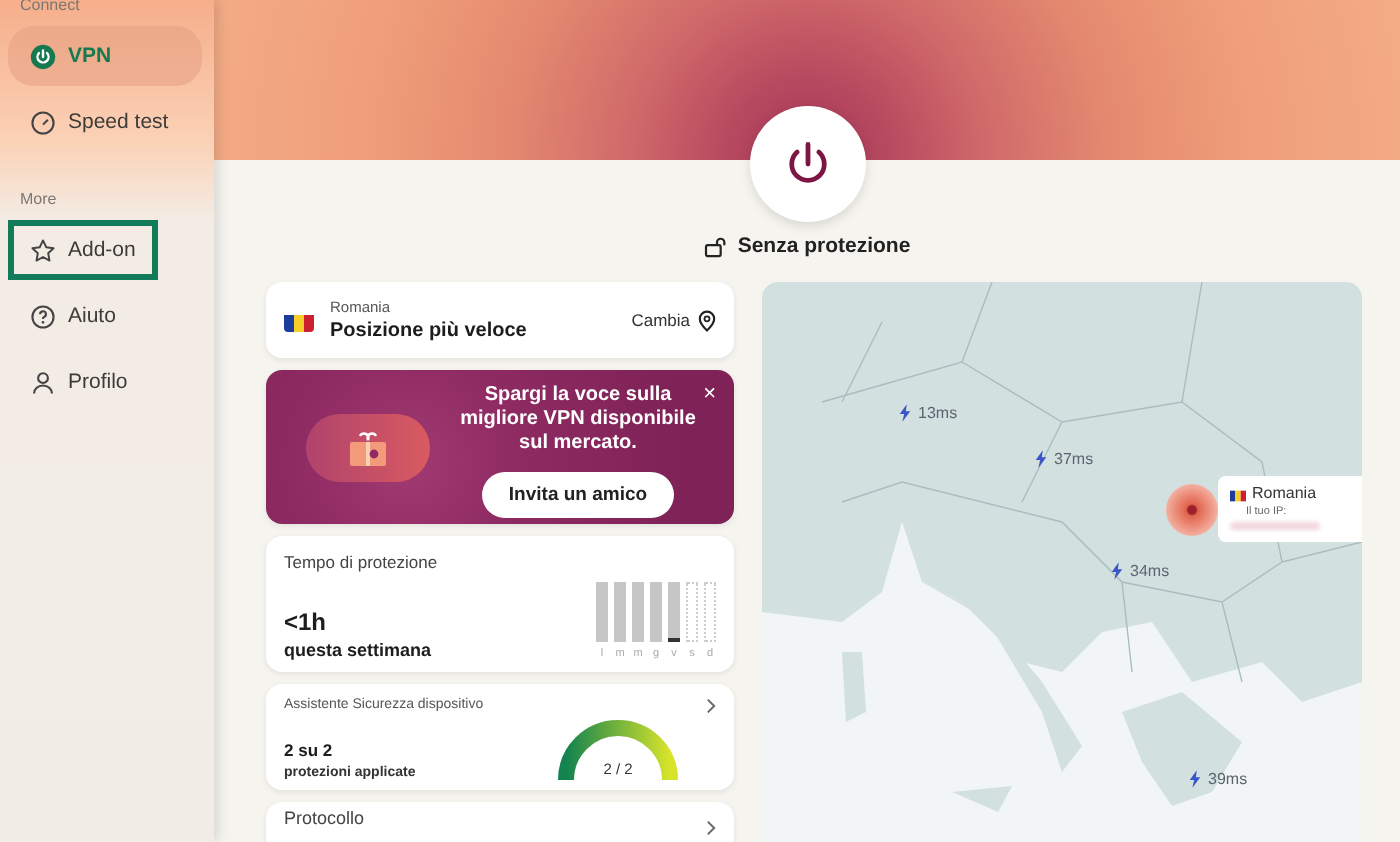 This screenshot has height=842, width=1400. Describe the element at coordinates (824, 246) in the screenshot. I see `status-text: Senza protezione` at that location.